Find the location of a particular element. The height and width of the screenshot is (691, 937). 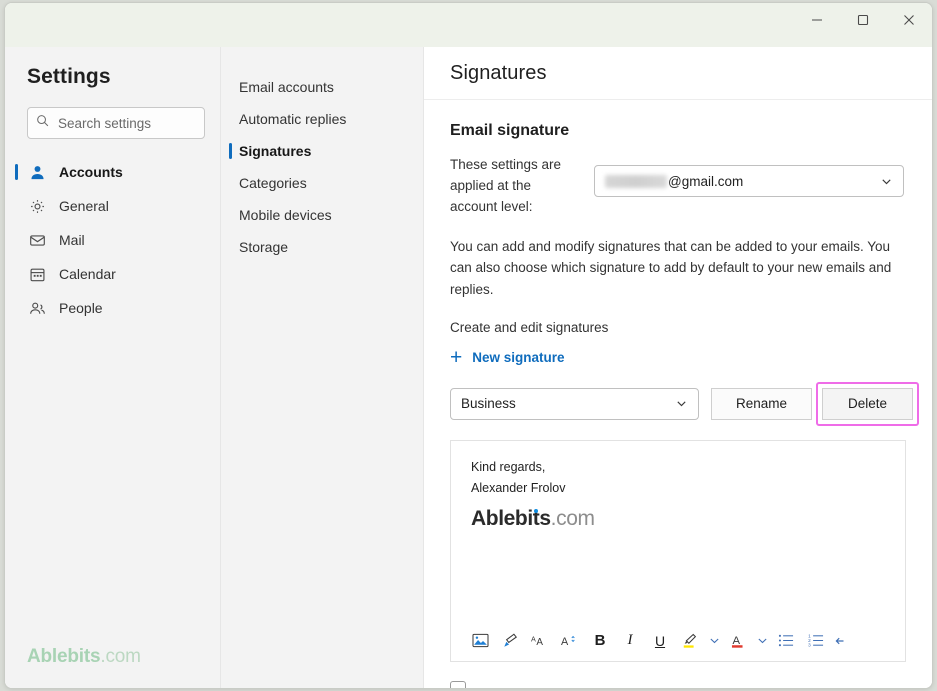

rename-button: Rename is located at coordinates (761, 403).